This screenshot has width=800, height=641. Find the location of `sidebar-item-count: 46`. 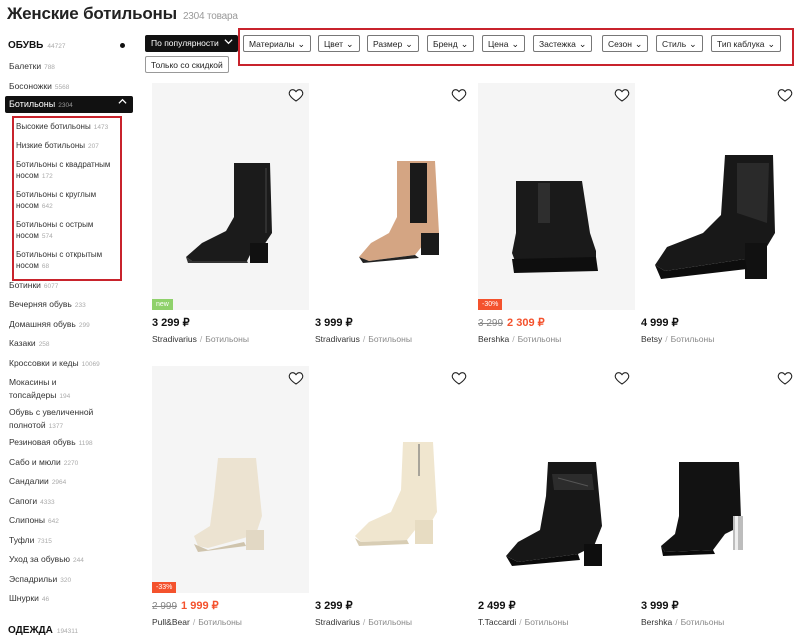

sidebar-item-count: 46 is located at coordinates (45, 599).